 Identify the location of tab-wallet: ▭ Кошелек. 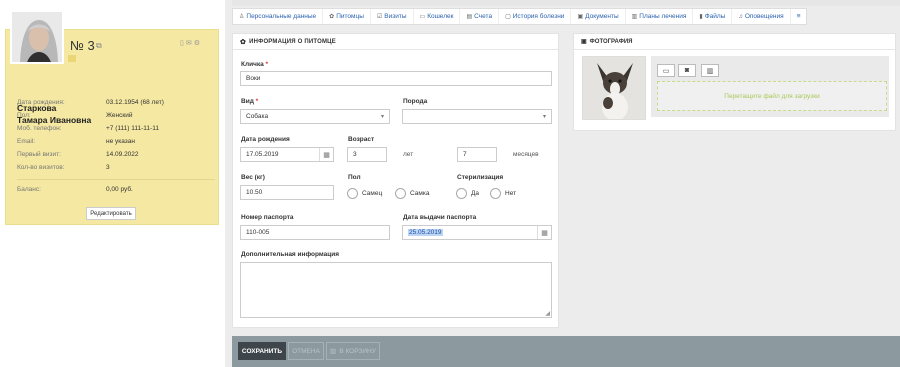
(437, 16).